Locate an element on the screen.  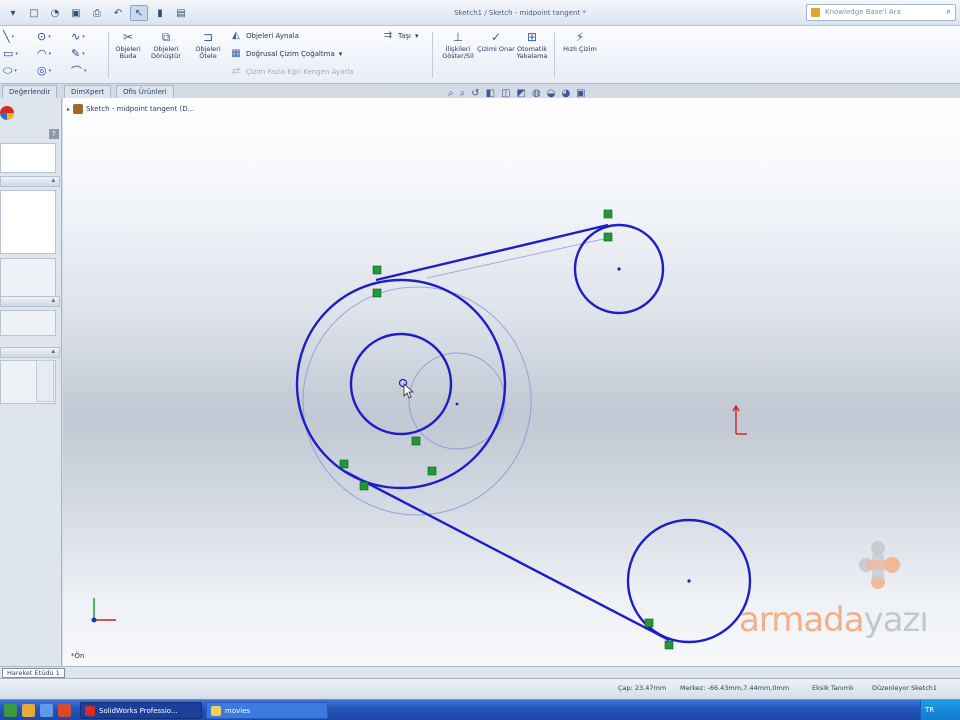
snap-button: ⊞ Otomatik Yakalama is located at coordinates (532, 45).